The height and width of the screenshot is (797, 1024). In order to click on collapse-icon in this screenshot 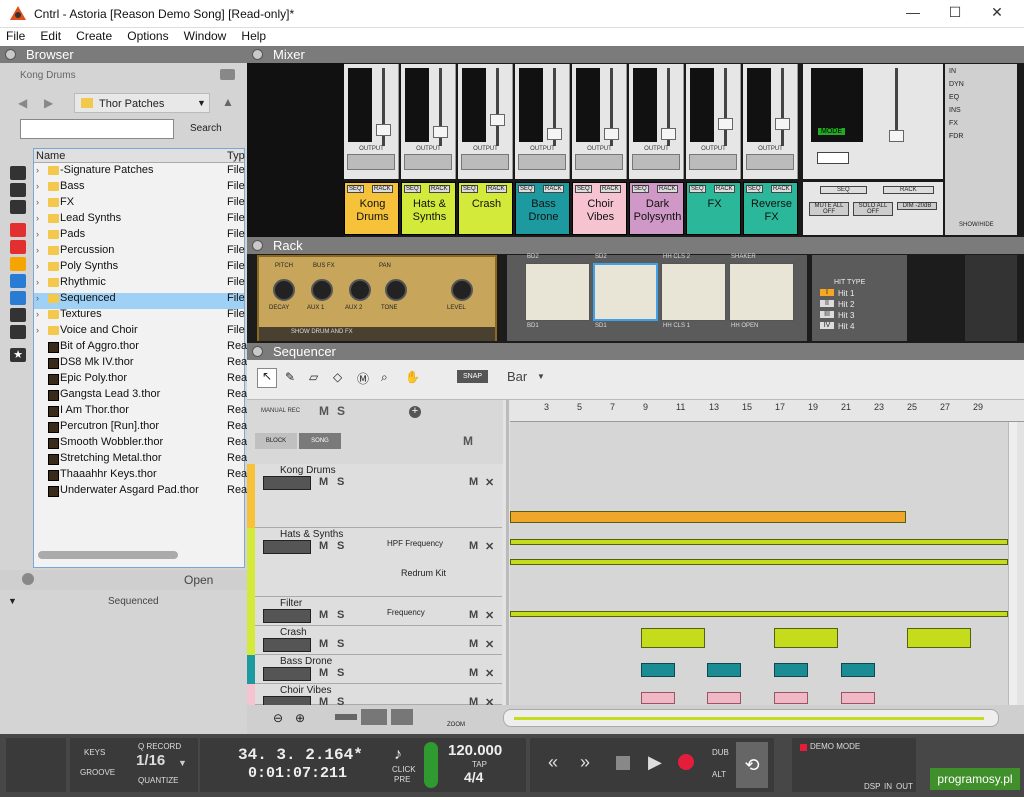, I will do `click(257, 351)`.